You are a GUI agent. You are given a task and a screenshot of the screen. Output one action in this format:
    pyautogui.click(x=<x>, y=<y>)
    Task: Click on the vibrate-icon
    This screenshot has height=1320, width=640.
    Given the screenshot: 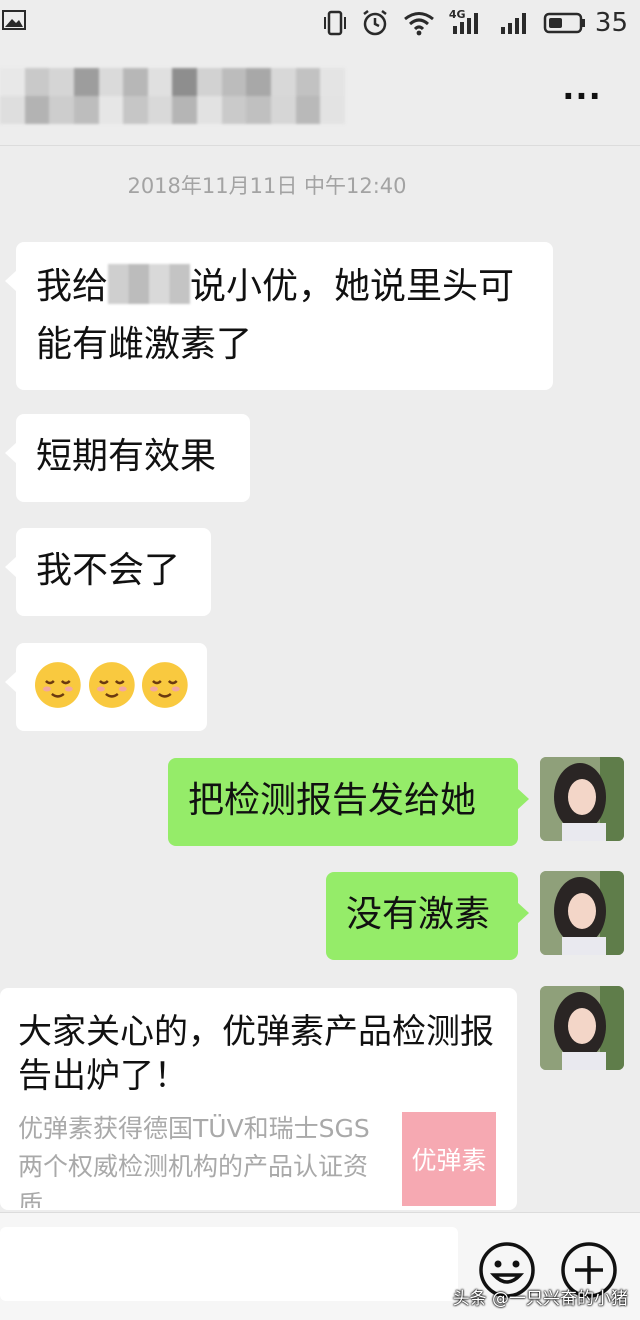 What is the action you would take?
    pyautogui.click(x=334, y=23)
    